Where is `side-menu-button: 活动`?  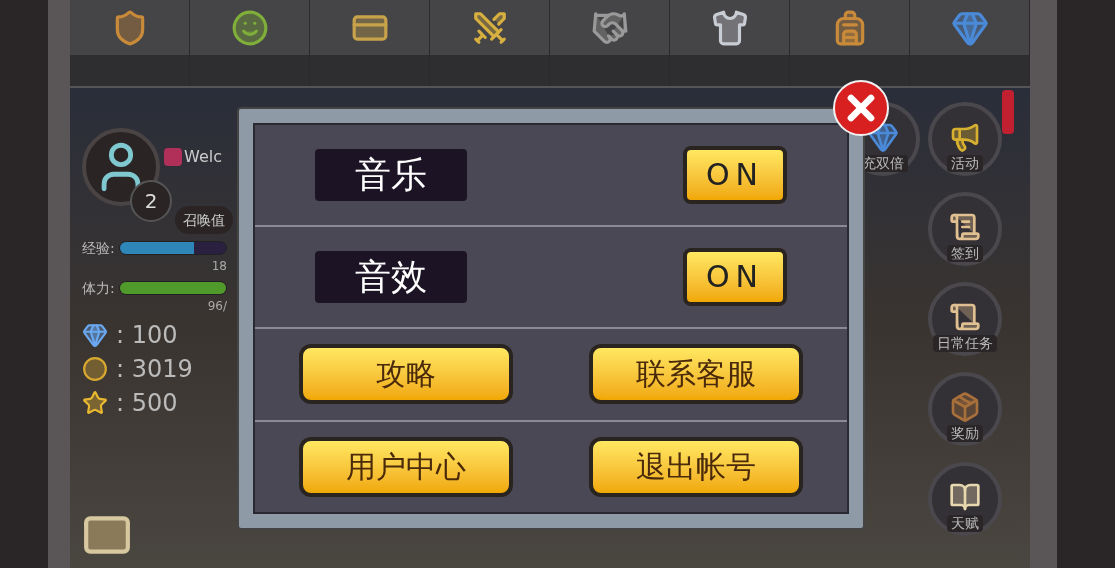 side-menu-button: 活动 is located at coordinates (965, 139).